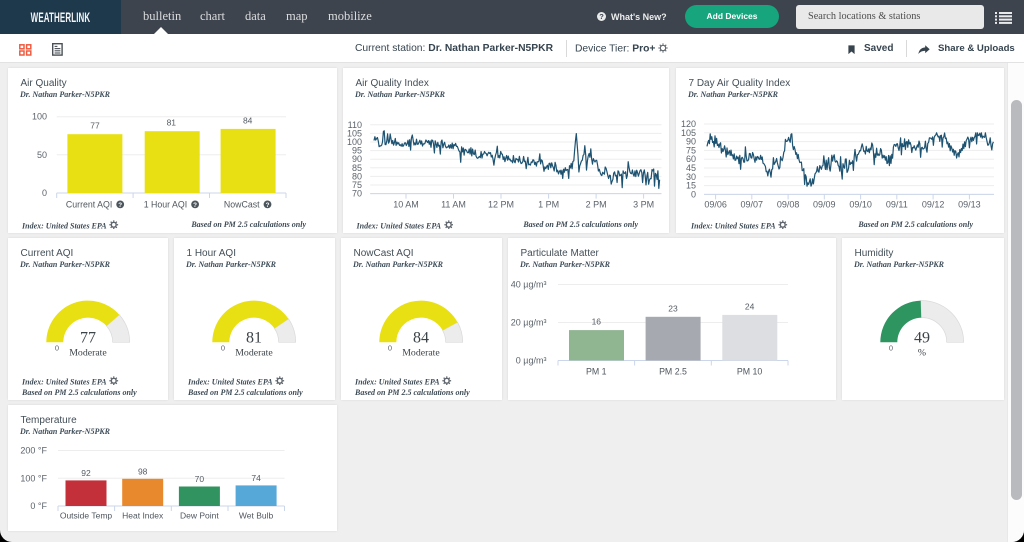  What do you see at coordinates (897, 205) in the screenshot?
I see `svg-text: 09/11` at bounding box center [897, 205].